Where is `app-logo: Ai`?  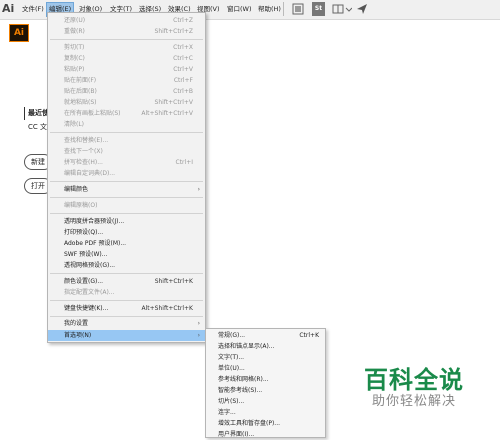
app-logo: Ai is located at coordinates (8, 8).